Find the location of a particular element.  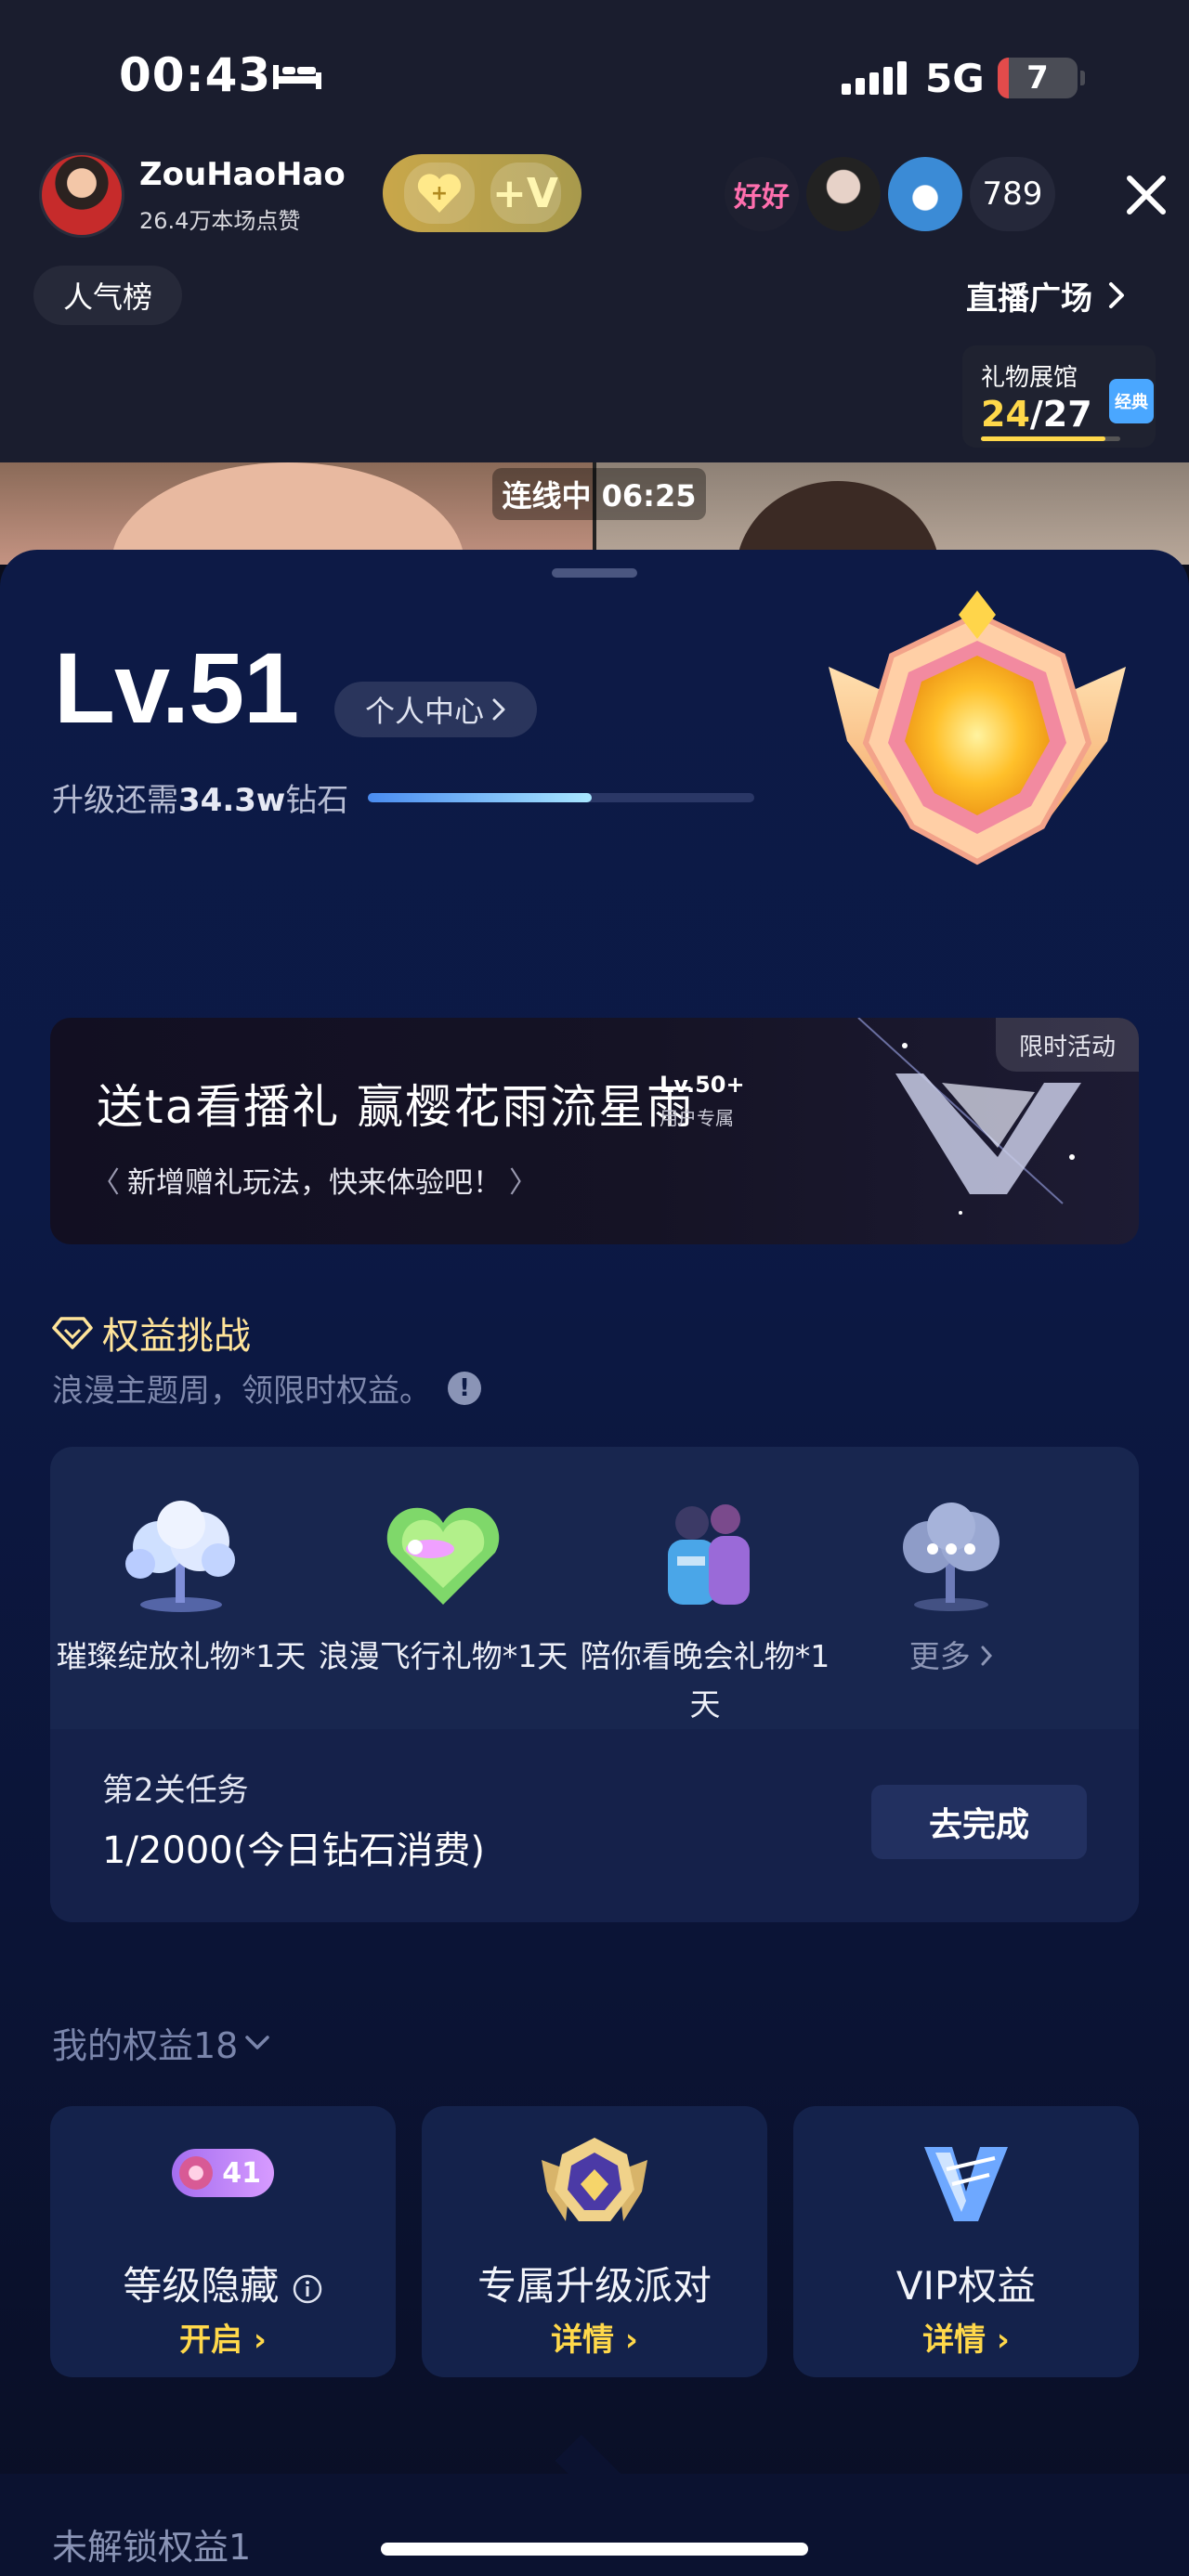

blossom-tree-icon is located at coordinates (180, 1556).